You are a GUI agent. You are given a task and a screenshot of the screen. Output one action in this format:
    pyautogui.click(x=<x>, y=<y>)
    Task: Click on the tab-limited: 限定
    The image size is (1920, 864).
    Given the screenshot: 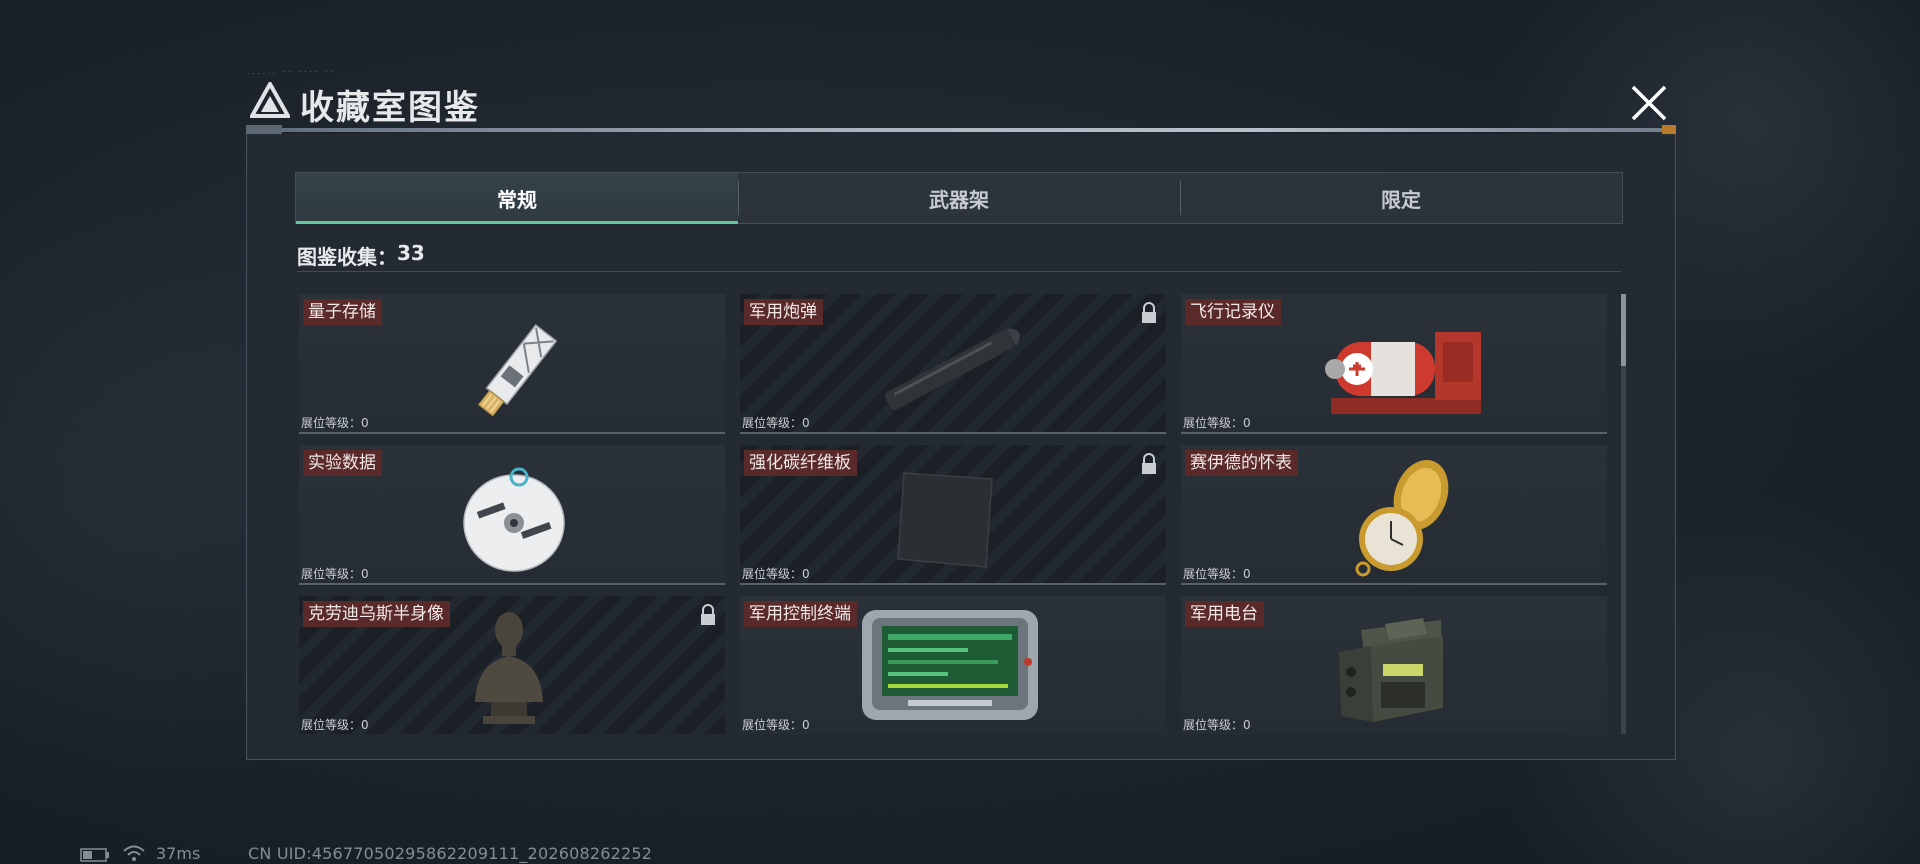 What is the action you would take?
    pyautogui.click(x=1401, y=198)
    